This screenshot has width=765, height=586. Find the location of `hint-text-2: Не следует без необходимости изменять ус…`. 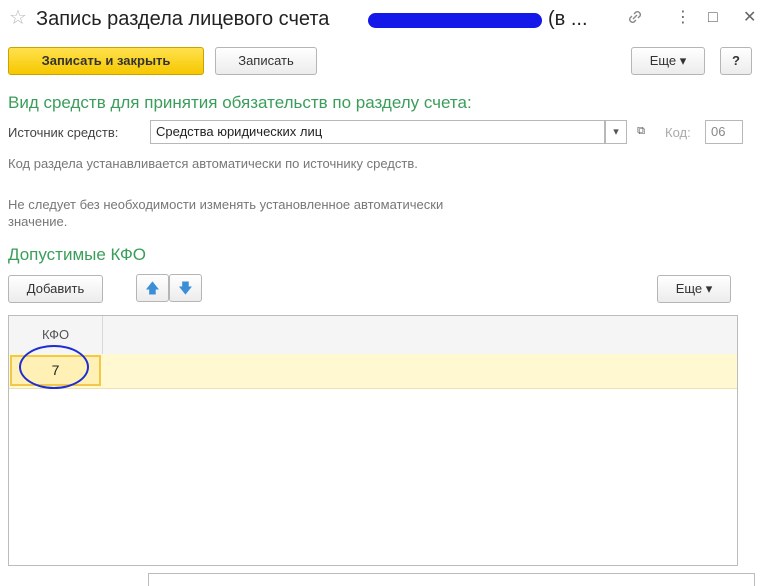

hint-text-2: Не следует без необходимости изменять ус… is located at coordinates (226, 213).